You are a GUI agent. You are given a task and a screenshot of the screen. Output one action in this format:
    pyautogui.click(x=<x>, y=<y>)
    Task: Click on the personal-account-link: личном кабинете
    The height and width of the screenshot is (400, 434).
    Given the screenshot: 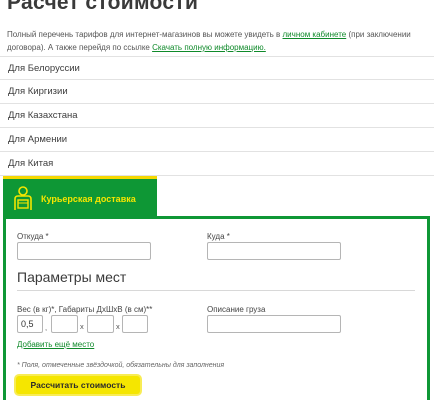 What is the action you would take?
    pyautogui.click(x=315, y=34)
    